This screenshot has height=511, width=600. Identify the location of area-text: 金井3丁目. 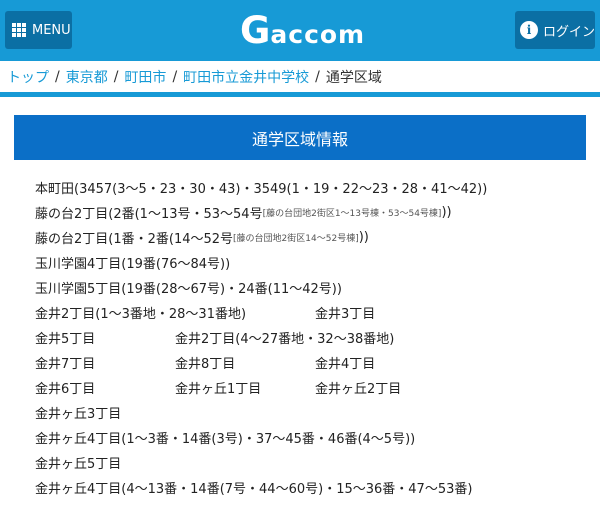
(345, 314).